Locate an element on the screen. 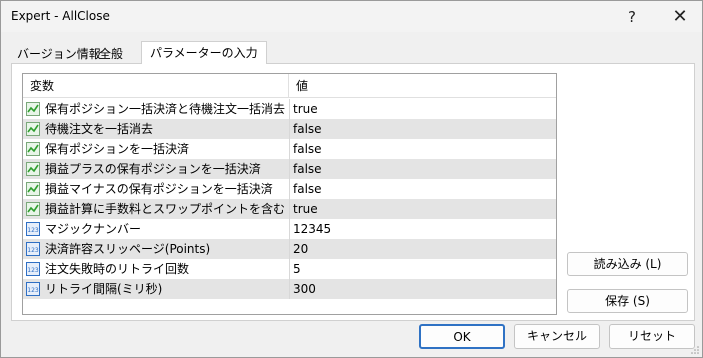  parameter-value: 20 is located at coordinates (300, 249).